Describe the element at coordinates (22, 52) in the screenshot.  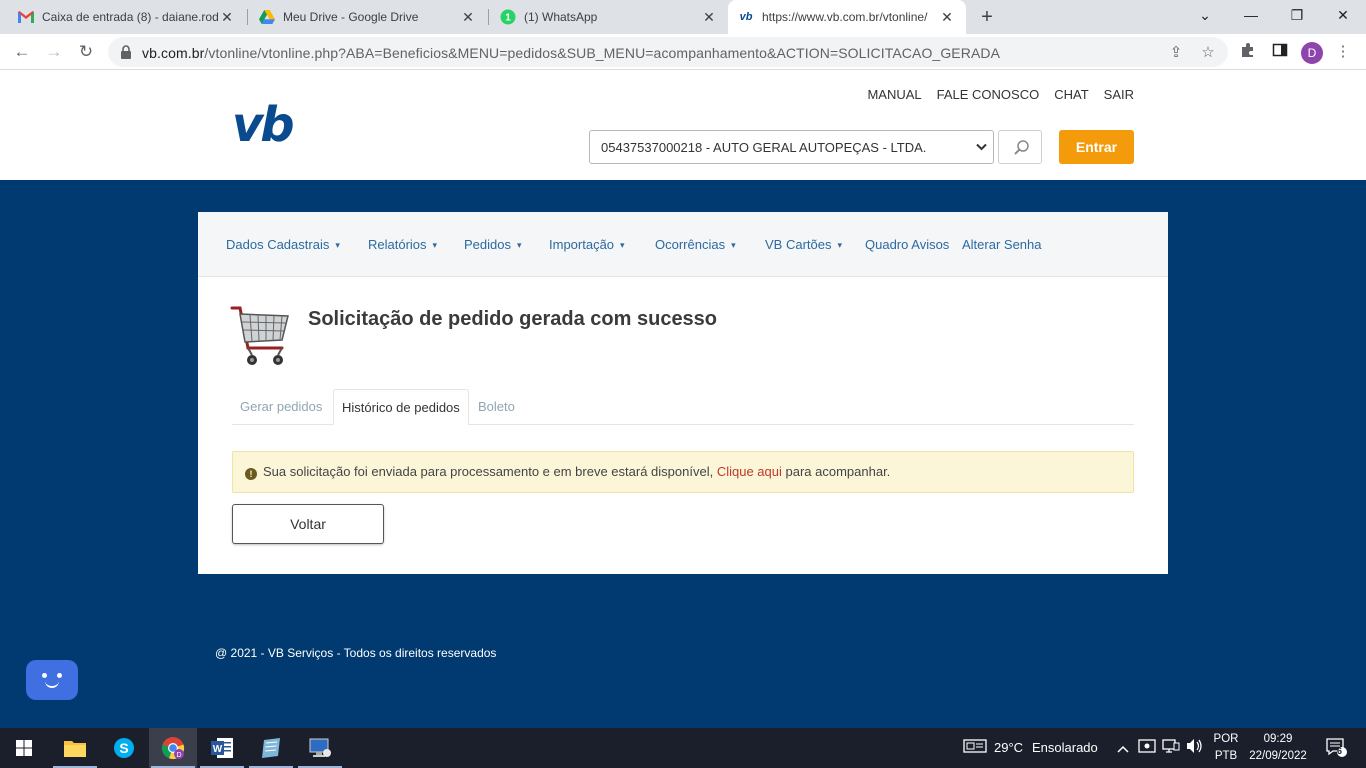
I see `back-arrow-icon: ←` at that location.